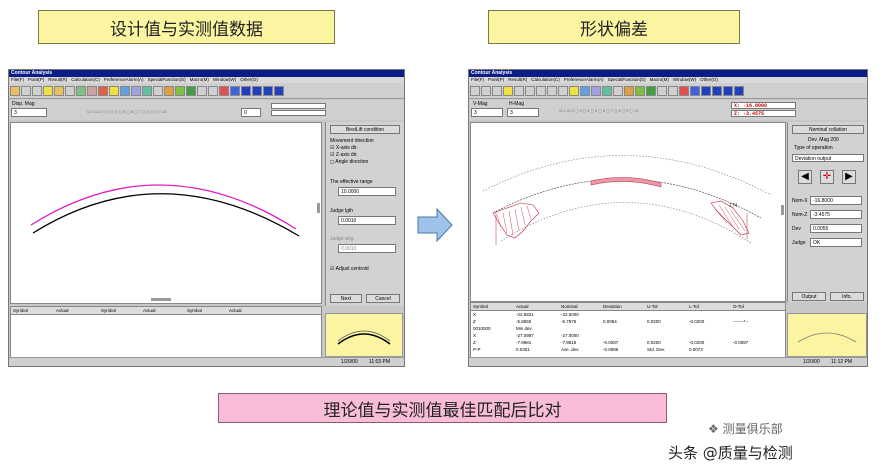  Describe the element at coordinates (827, 335) in the screenshot. I see `right-thumbnail` at that location.